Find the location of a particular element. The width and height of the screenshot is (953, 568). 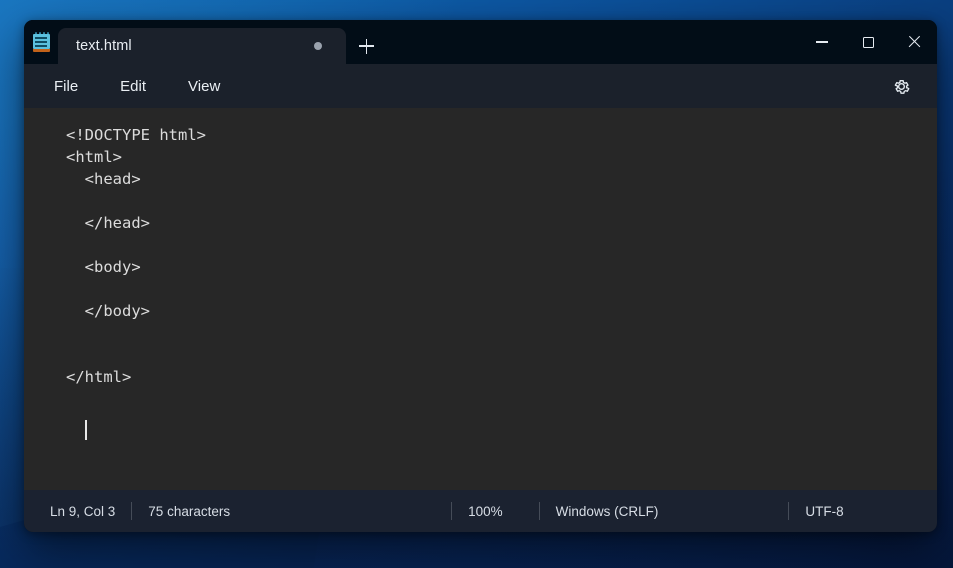

new-tab-button is located at coordinates (366, 46).